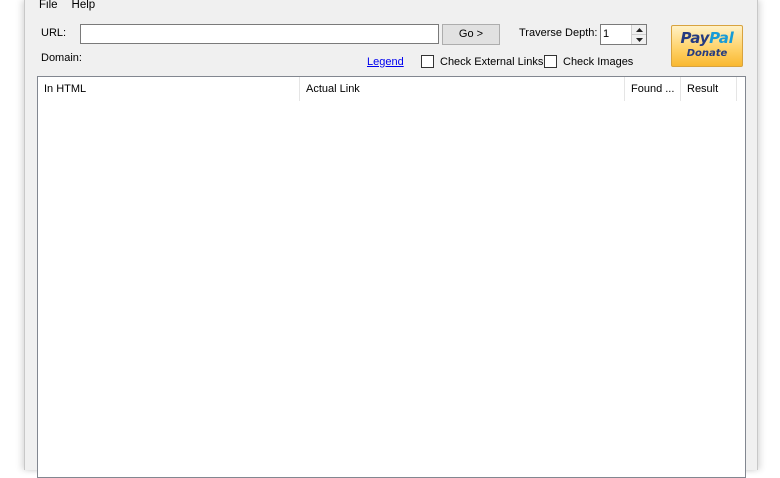 Image resolution: width=780 pixels, height=478 pixels. I want to click on go-button: Go >, so click(471, 34).